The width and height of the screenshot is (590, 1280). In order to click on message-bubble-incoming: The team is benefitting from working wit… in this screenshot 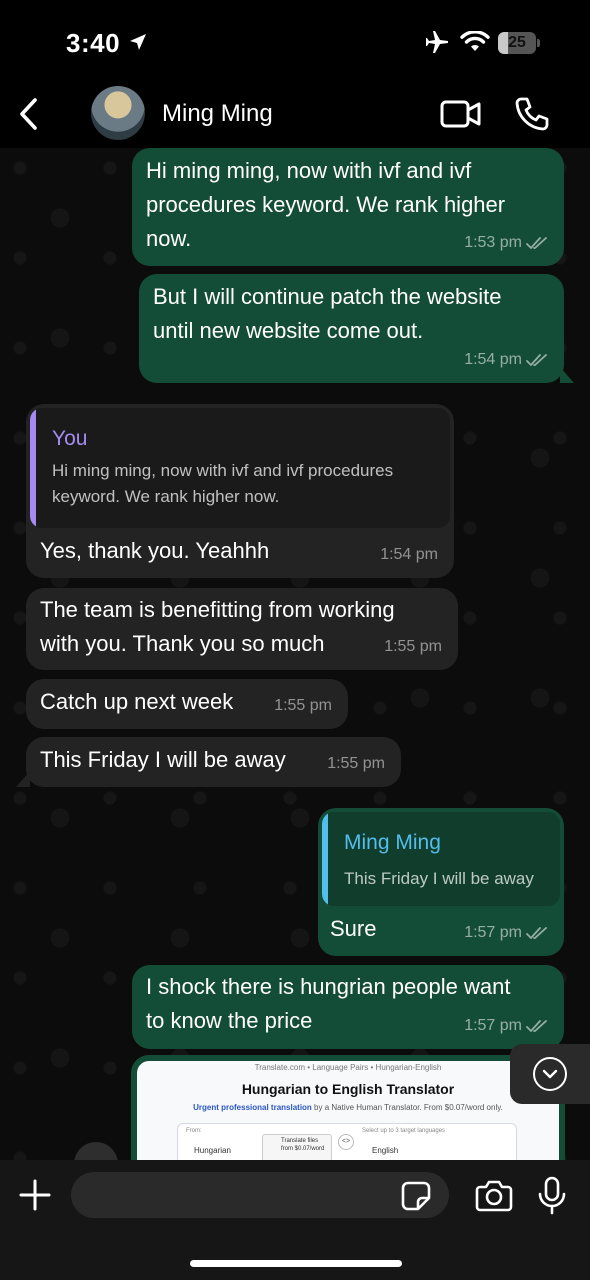, I will do `click(242, 629)`.